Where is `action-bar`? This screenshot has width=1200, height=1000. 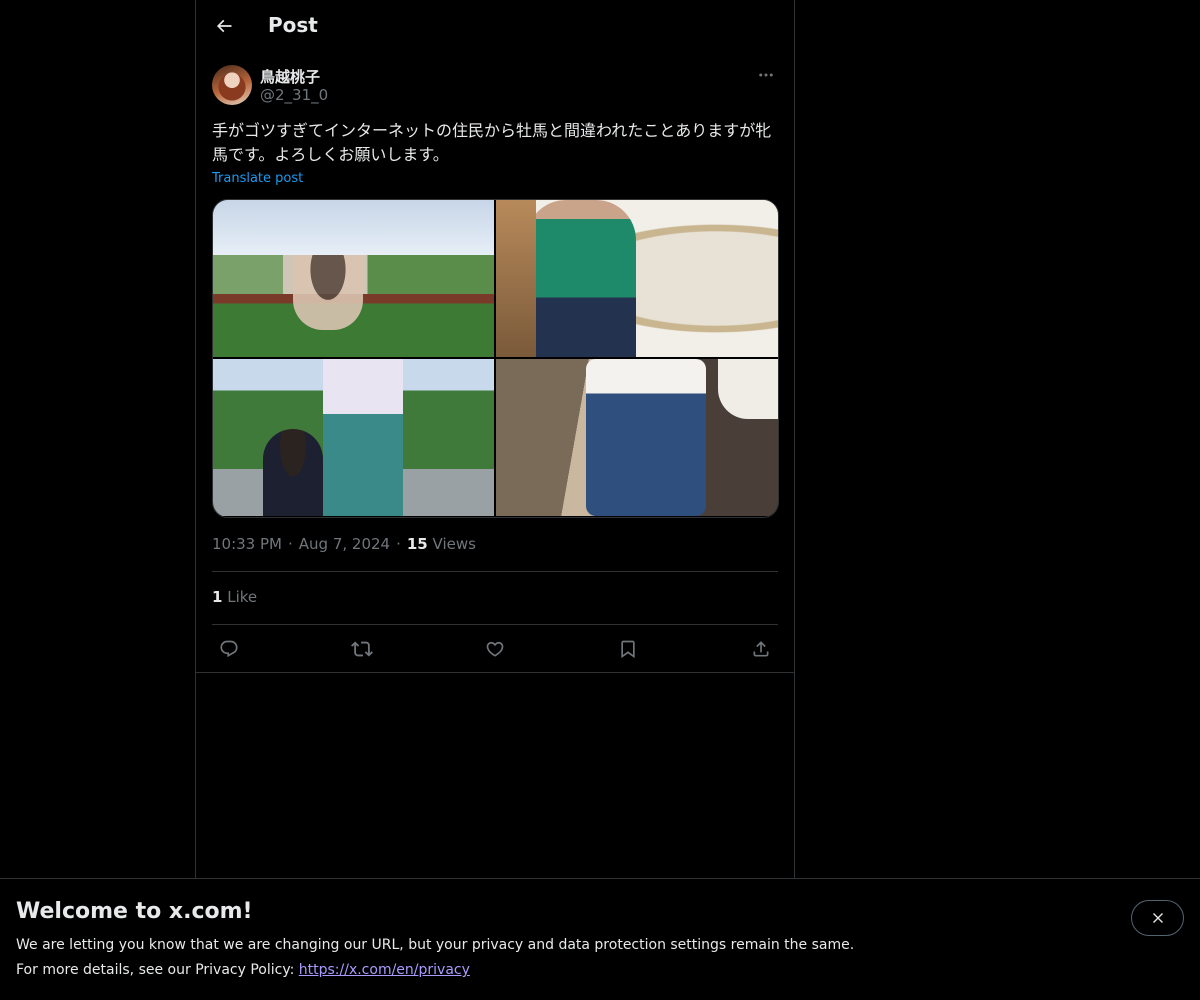 action-bar is located at coordinates (495, 649).